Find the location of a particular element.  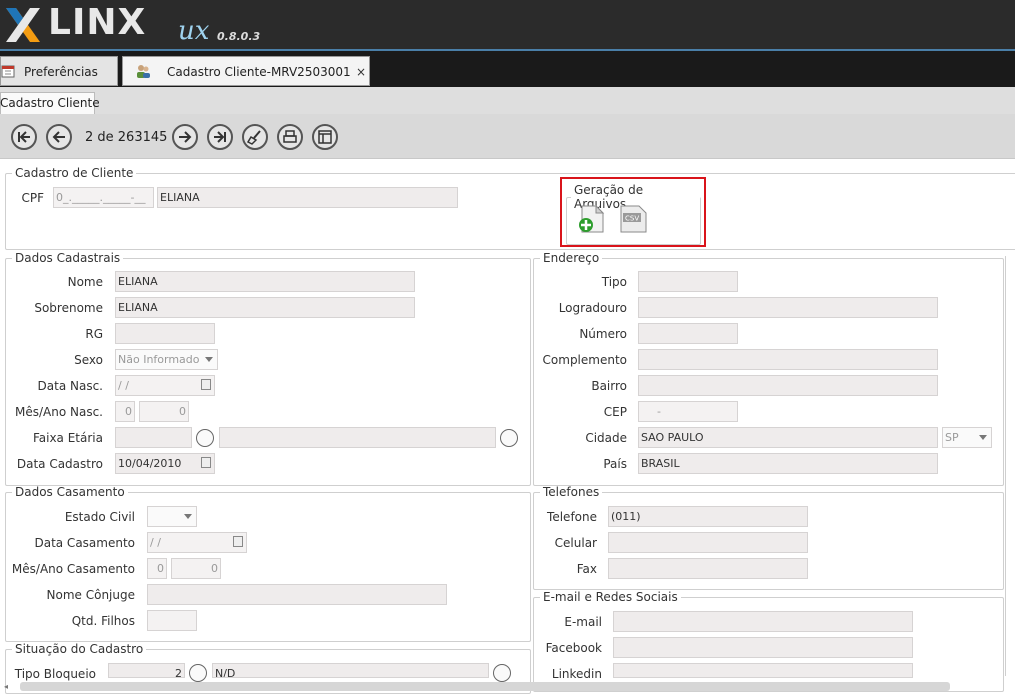

celular-label: Celular is located at coordinates (575, 543).